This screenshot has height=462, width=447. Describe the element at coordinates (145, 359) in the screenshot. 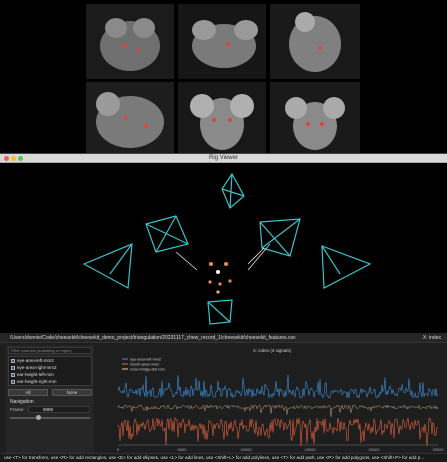

I see `legend-label: eye-area-left-mm2` at that location.